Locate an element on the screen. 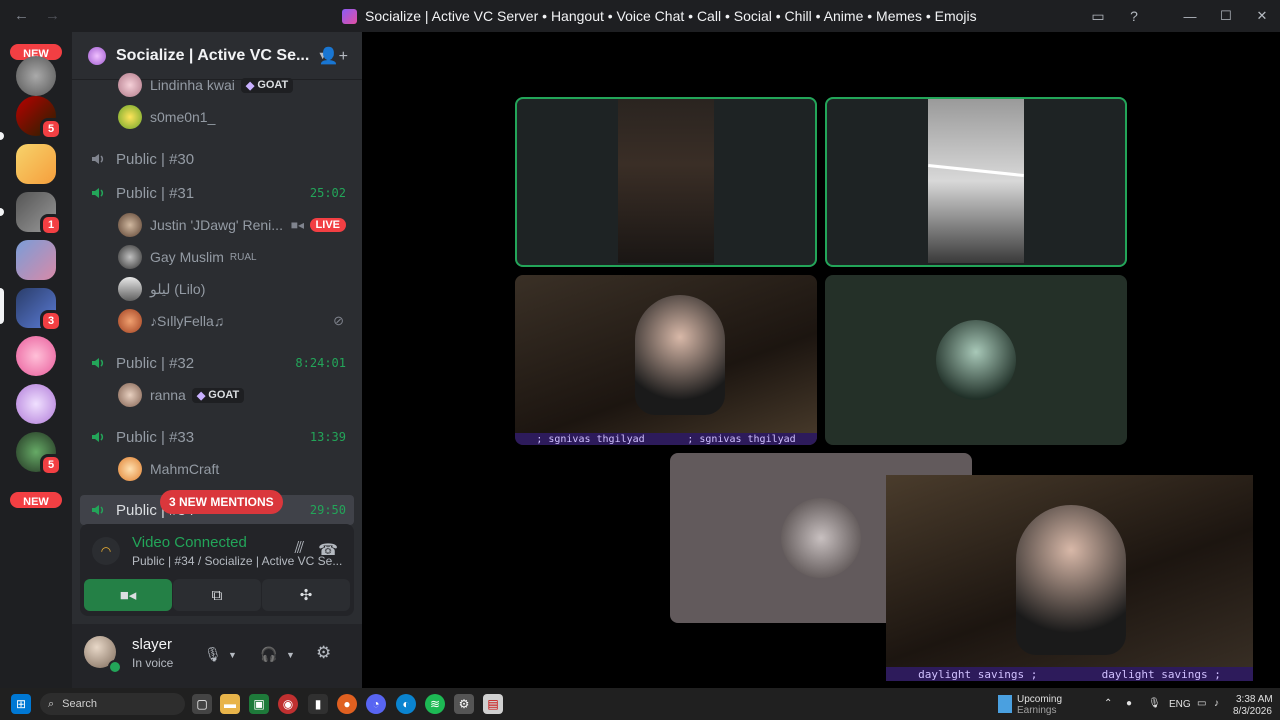  overlay-text: ; sgnivas thgilyad is located at coordinates (741, 439).